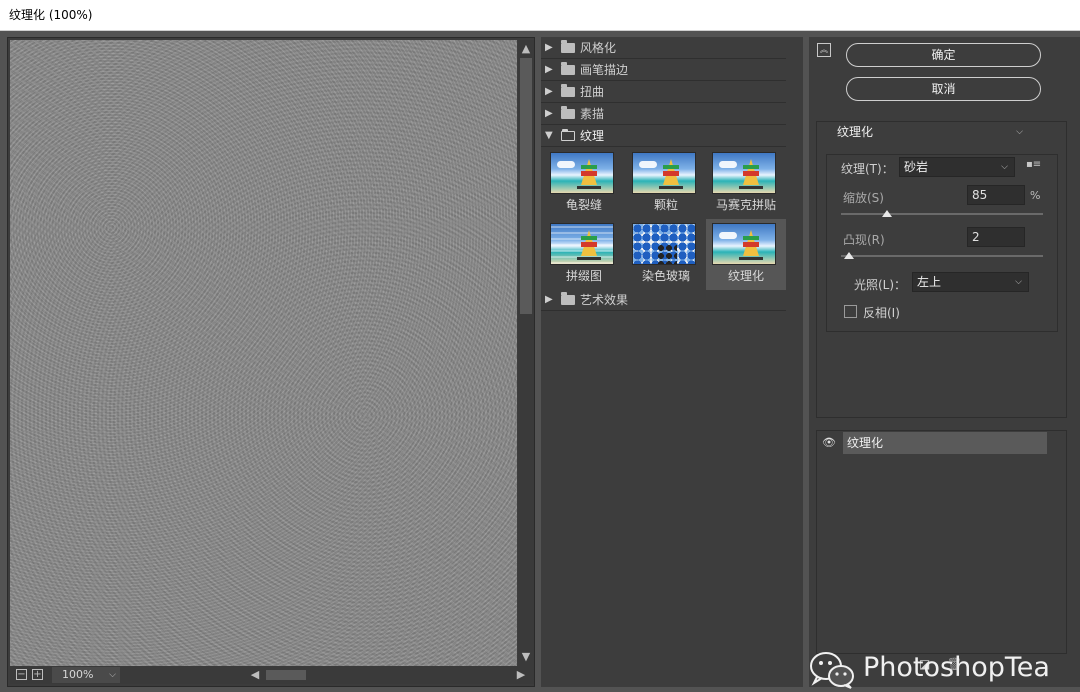 The image size is (1080, 692). I want to click on effect-layer-name: 纹理化, so click(945, 443).